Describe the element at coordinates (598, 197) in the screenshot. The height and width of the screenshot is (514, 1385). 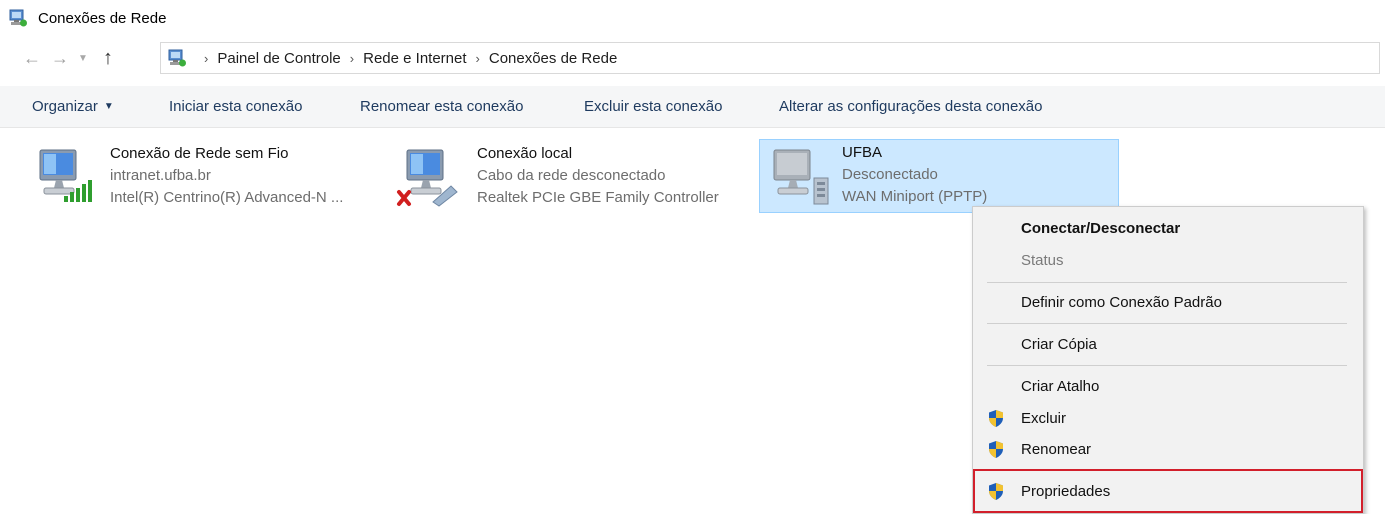
I see `connection-device: Realtek PCIe GBE Family Controller` at that location.